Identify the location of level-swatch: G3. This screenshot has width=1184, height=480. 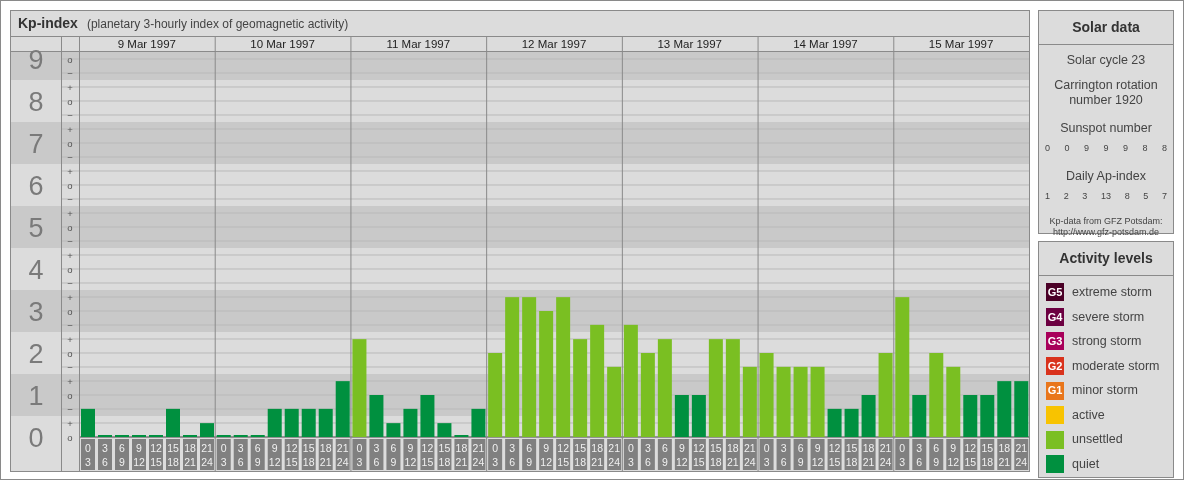
(1055, 341).